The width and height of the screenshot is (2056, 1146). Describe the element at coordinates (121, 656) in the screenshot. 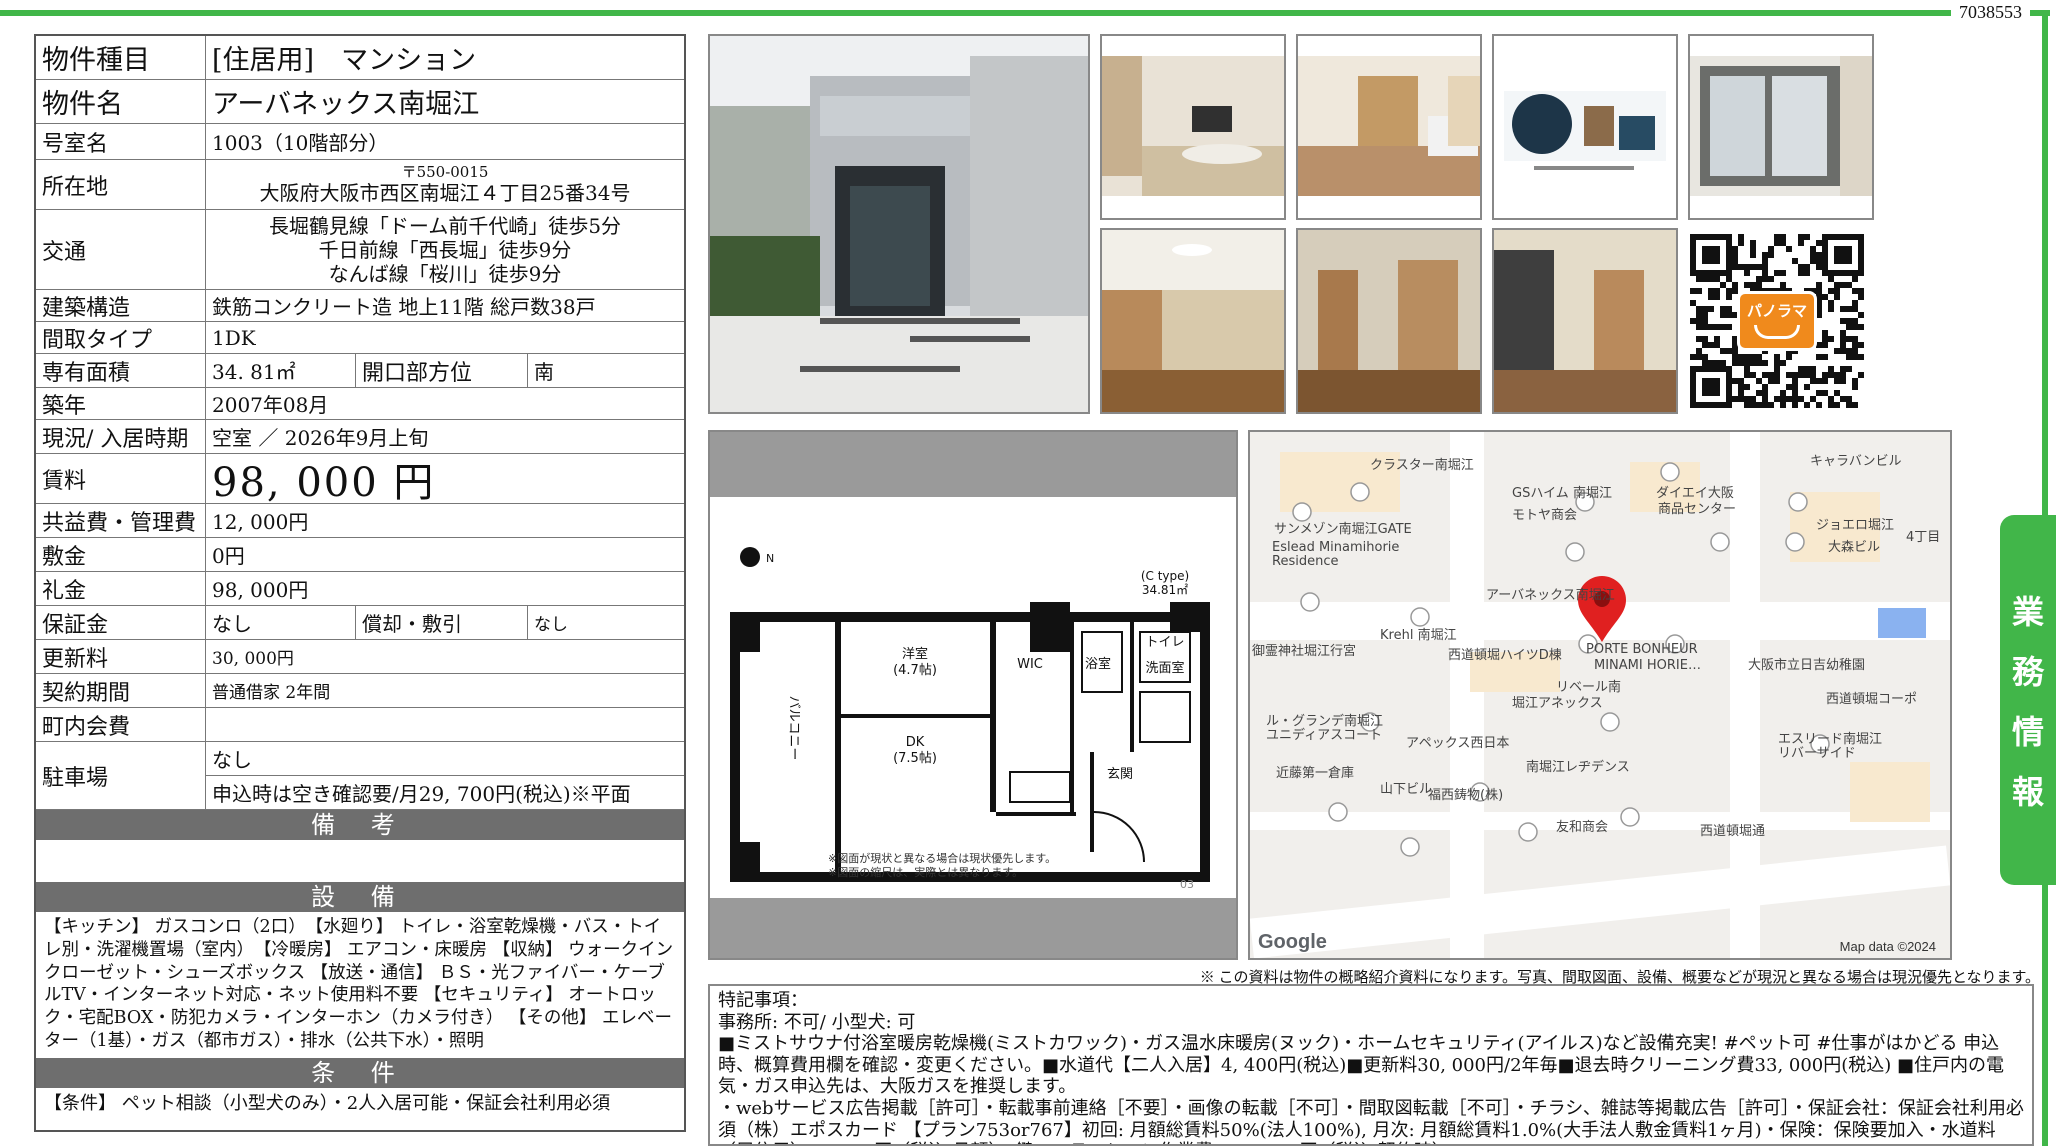

I see `renewal-label: 更新料` at that location.